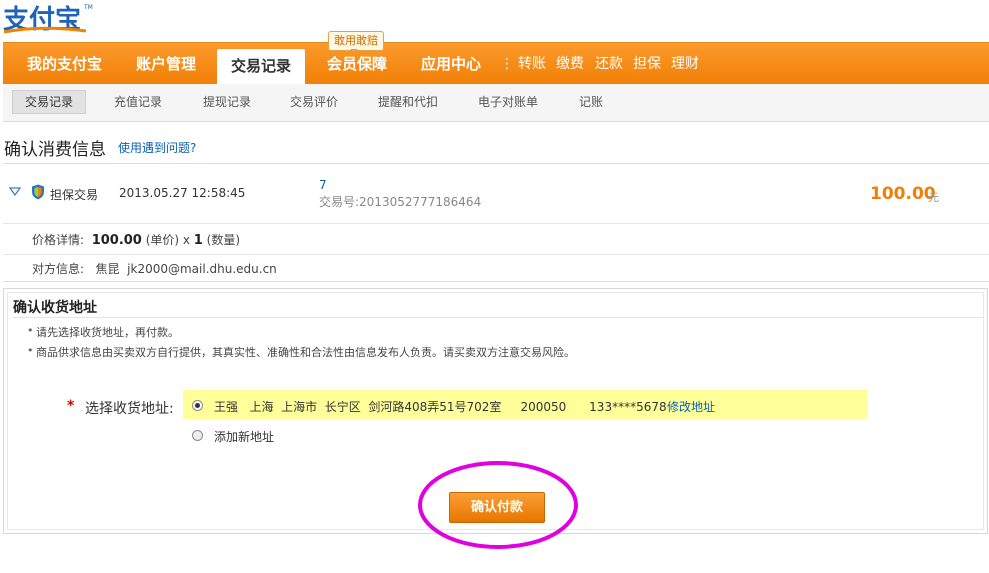  What do you see at coordinates (323, 185) in the screenshot?
I see `trade-name-link: 7` at bounding box center [323, 185].